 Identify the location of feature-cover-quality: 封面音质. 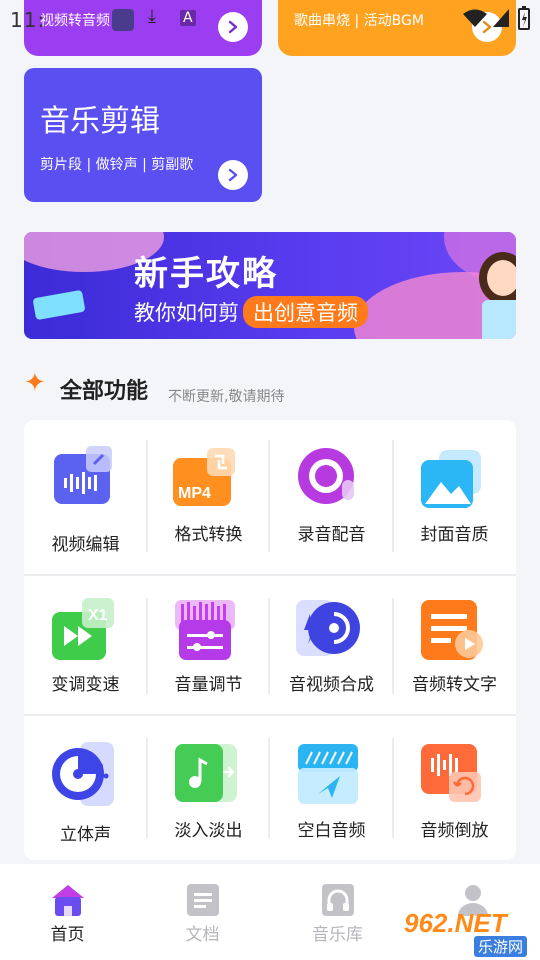
(454, 495).